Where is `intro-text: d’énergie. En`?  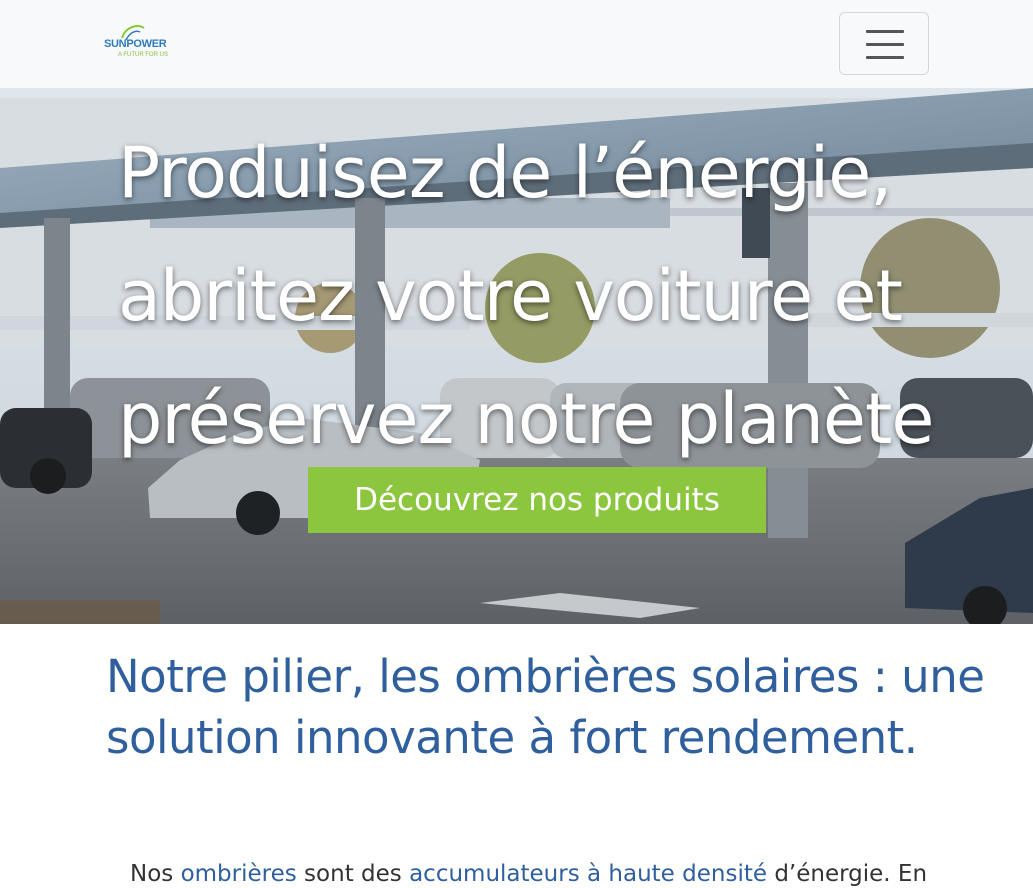
intro-text: d’énergie. En is located at coordinates (847, 874).